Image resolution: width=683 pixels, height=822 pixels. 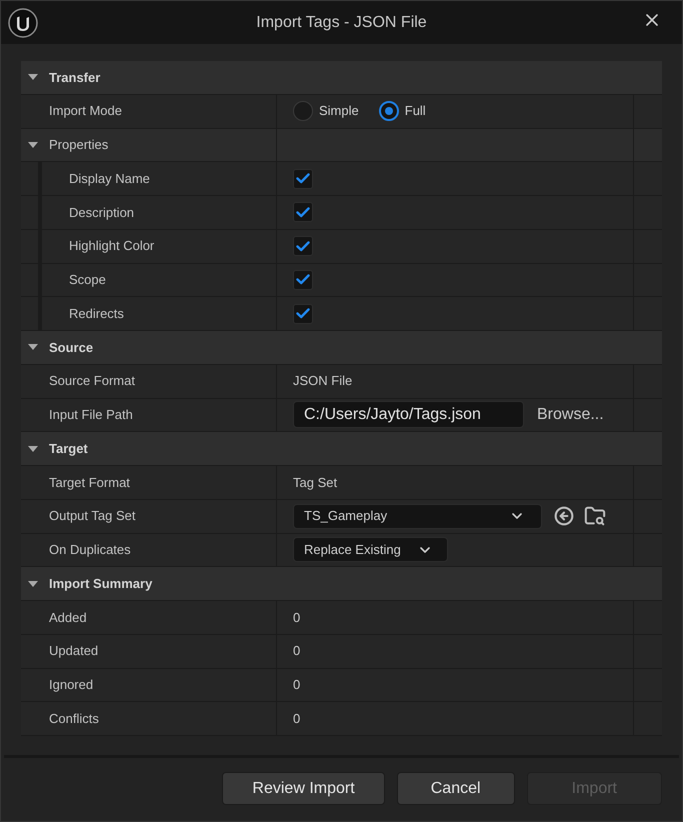 I want to click on property-label: Source Format, so click(x=92, y=381).